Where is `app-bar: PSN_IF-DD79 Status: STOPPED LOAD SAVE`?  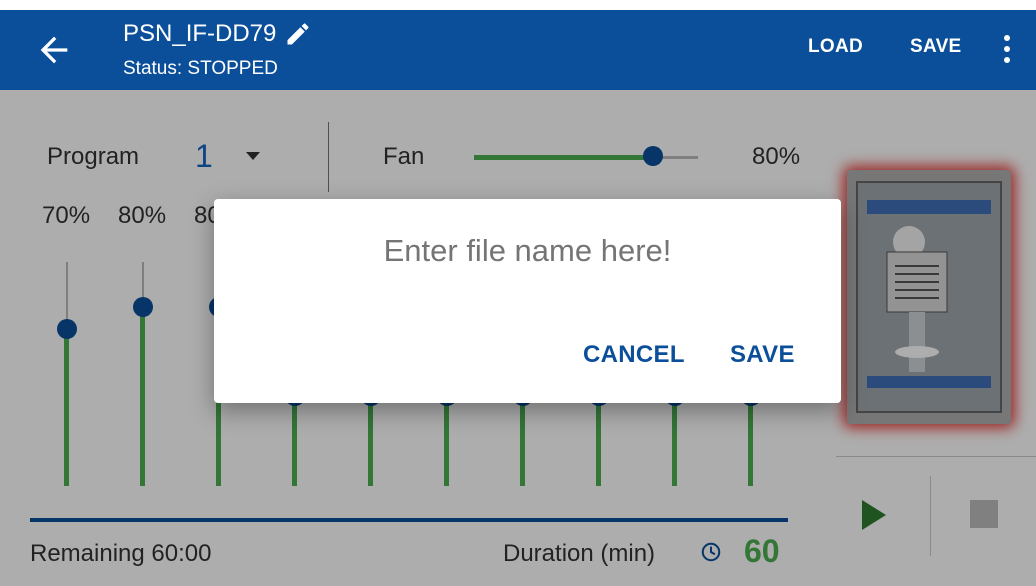 app-bar: PSN_IF-DD79 Status: STOPPED LOAD SAVE is located at coordinates (518, 50).